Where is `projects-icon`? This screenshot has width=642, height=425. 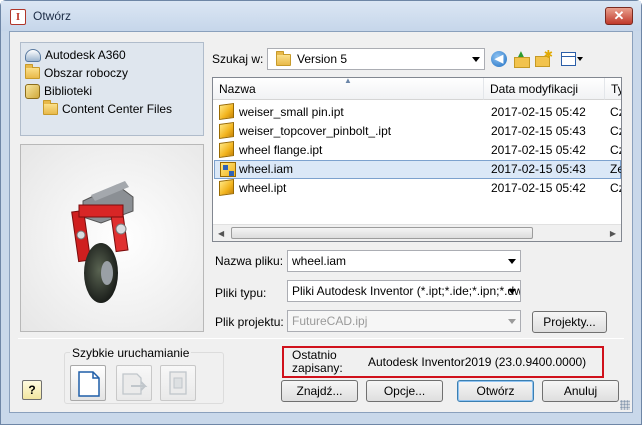 projects-icon is located at coordinates (178, 383).